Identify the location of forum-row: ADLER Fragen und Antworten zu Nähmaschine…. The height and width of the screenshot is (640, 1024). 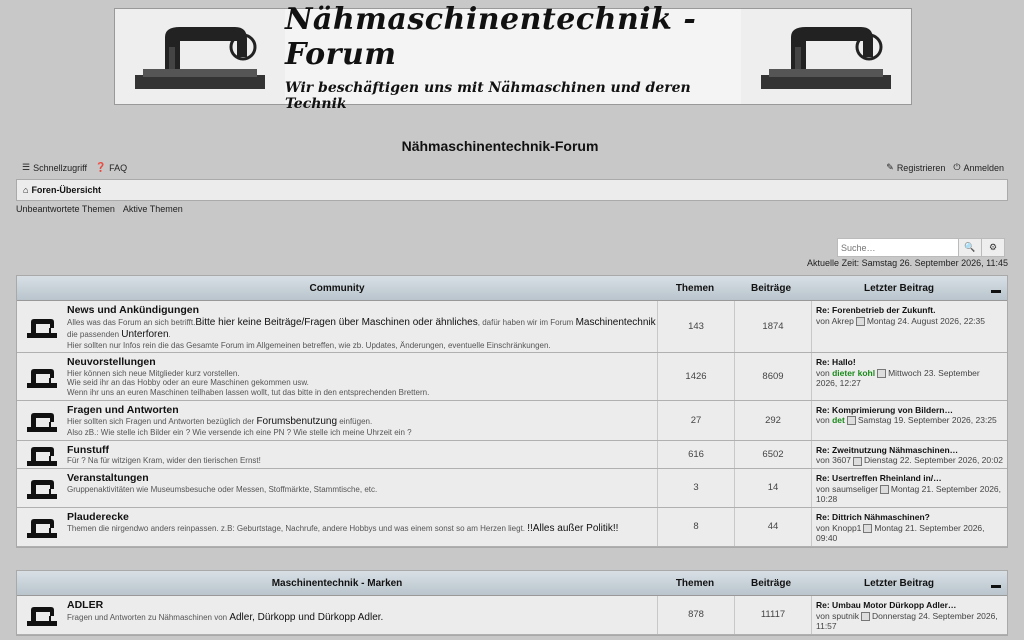
(512, 615).